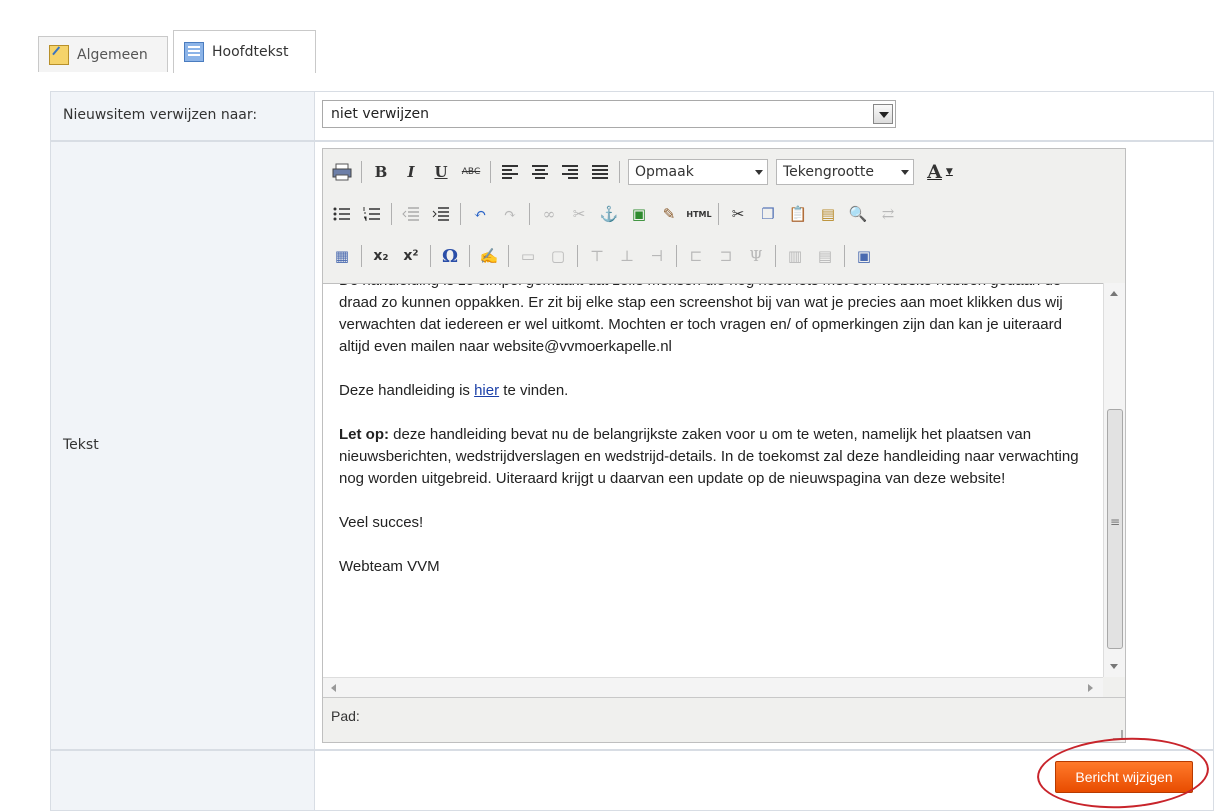 This screenshot has width=1214, height=812. I want to click on indent-icon, so click(441, 214).